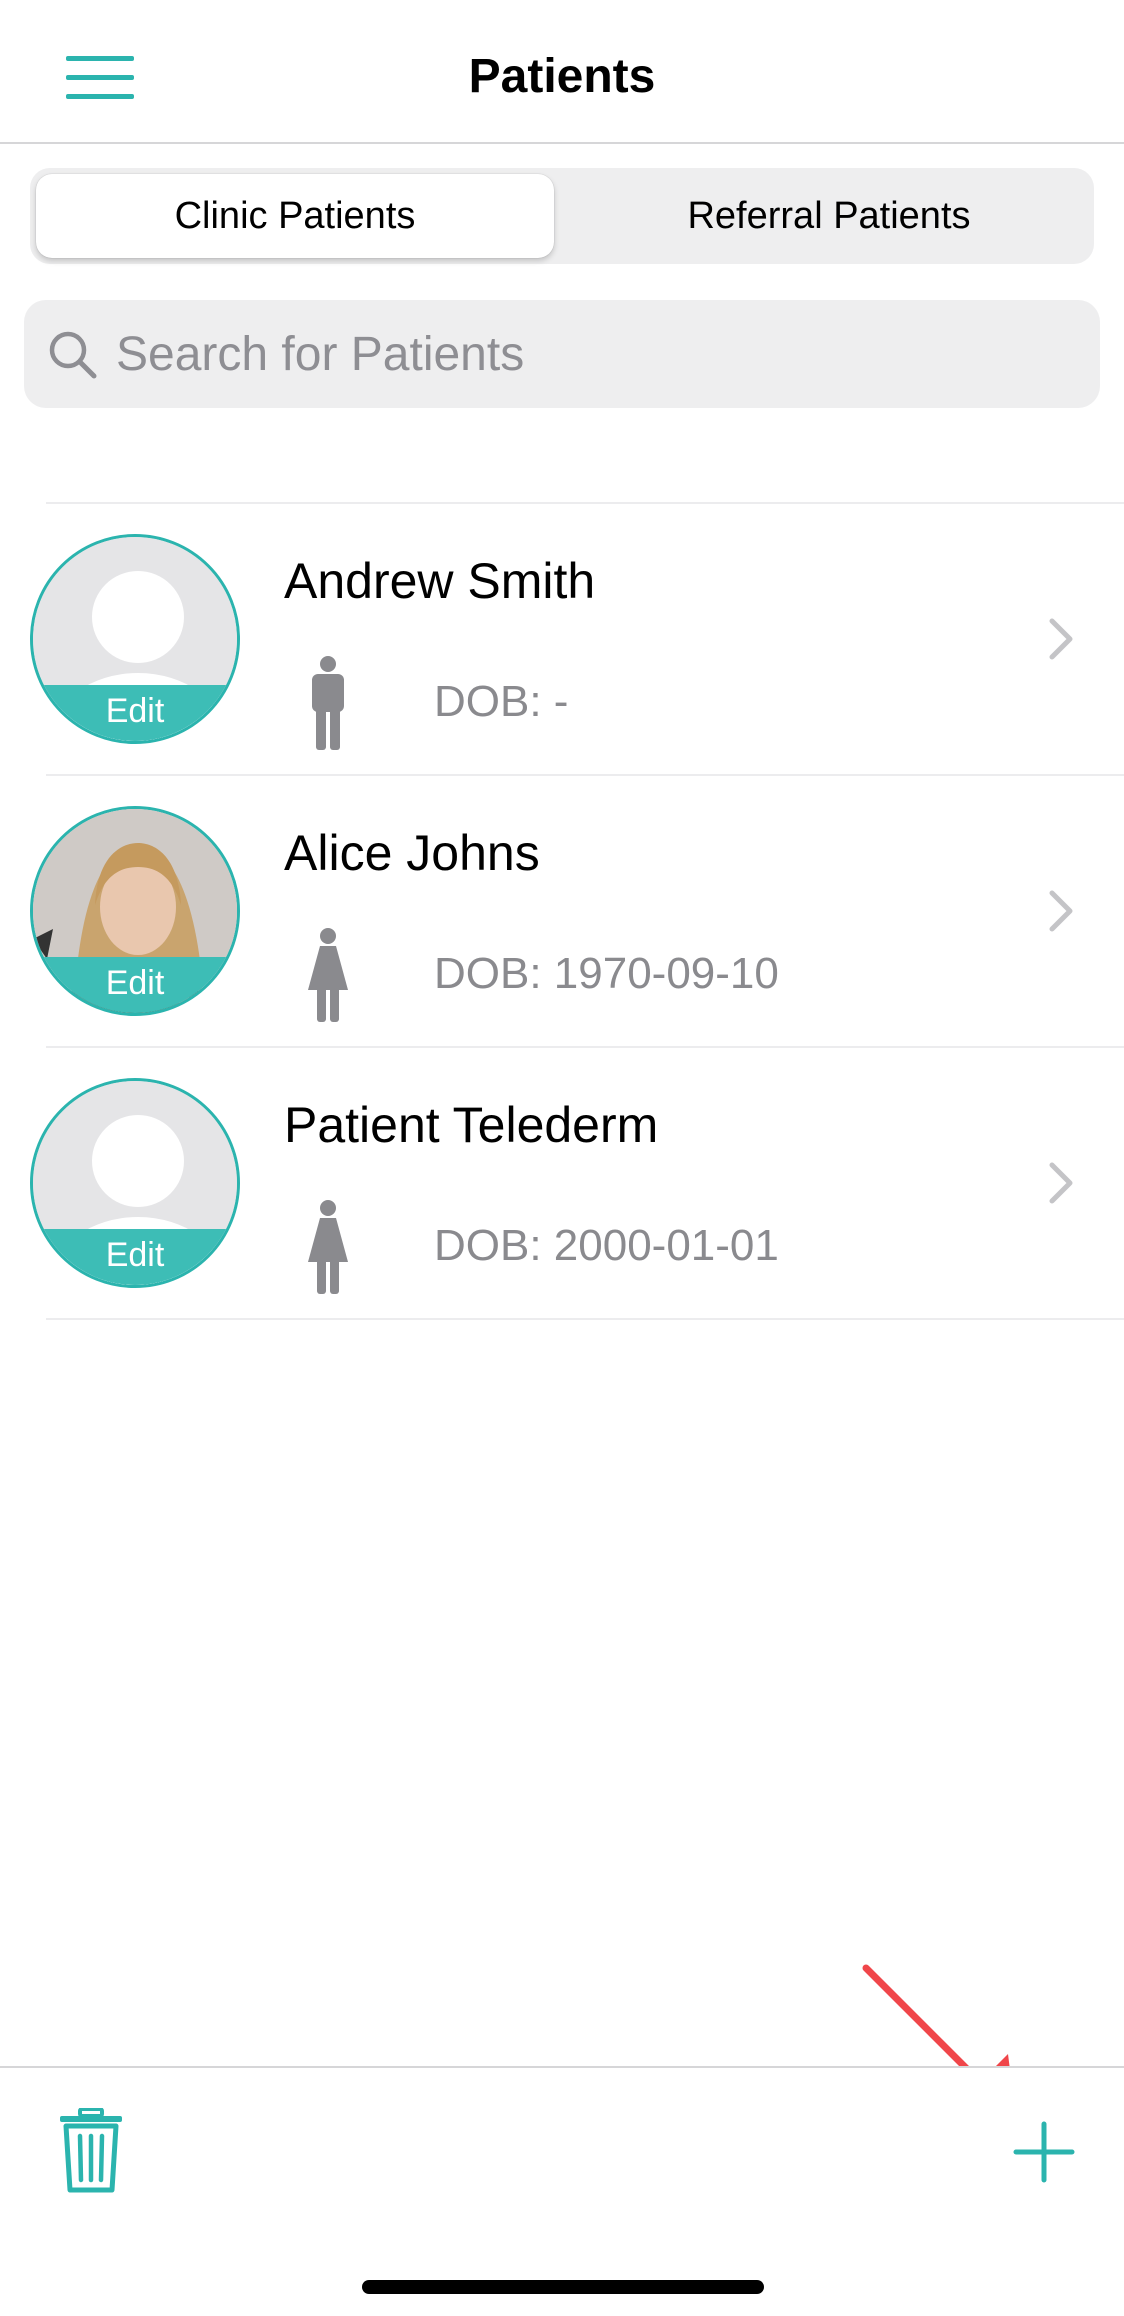  What do you see at coordinates (501, 701) in the screenshot?
I see `patient-dob: DOB: -` at bounding box center [501, 701].